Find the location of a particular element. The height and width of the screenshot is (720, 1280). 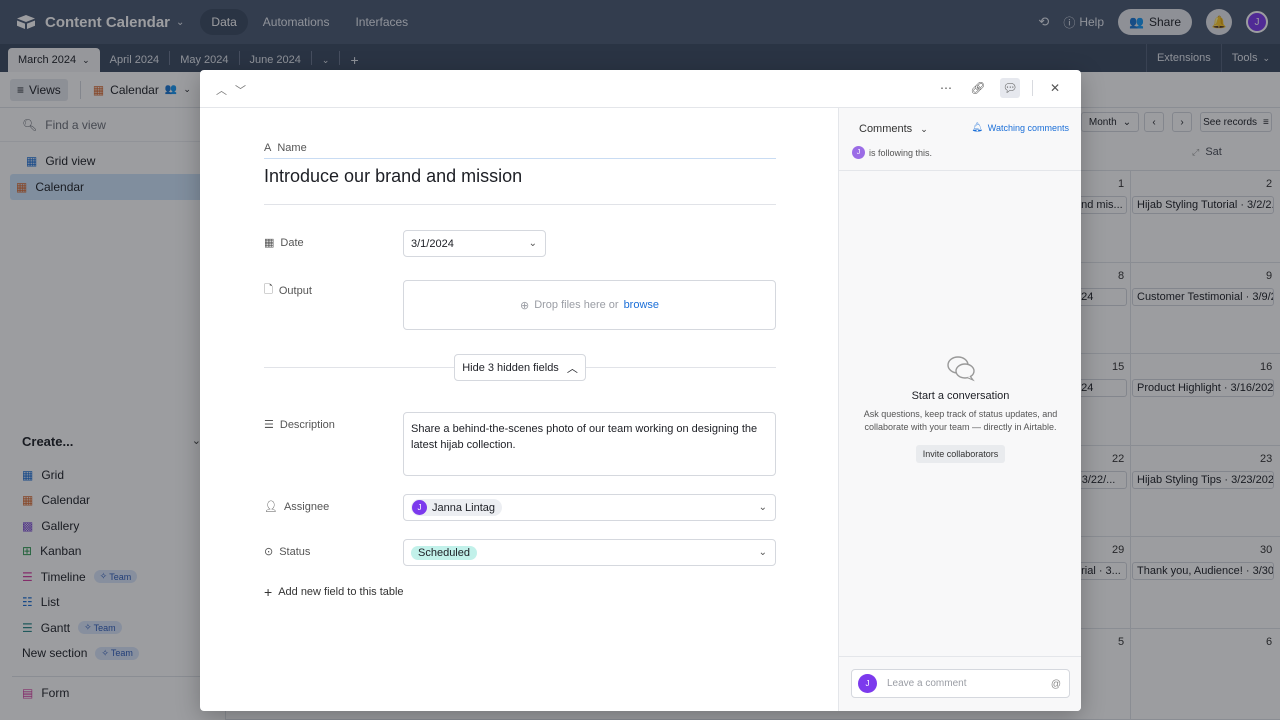

comments-filter: Comments ⌄ is located at coordinates (893, 129).